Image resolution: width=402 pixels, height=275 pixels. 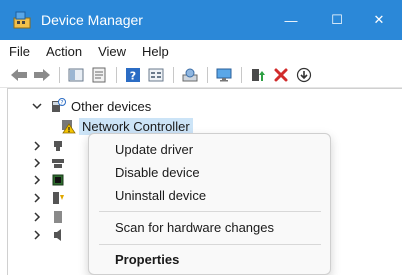 I want to click on unknown-device-icon: ?, so click(x=58, y=106).